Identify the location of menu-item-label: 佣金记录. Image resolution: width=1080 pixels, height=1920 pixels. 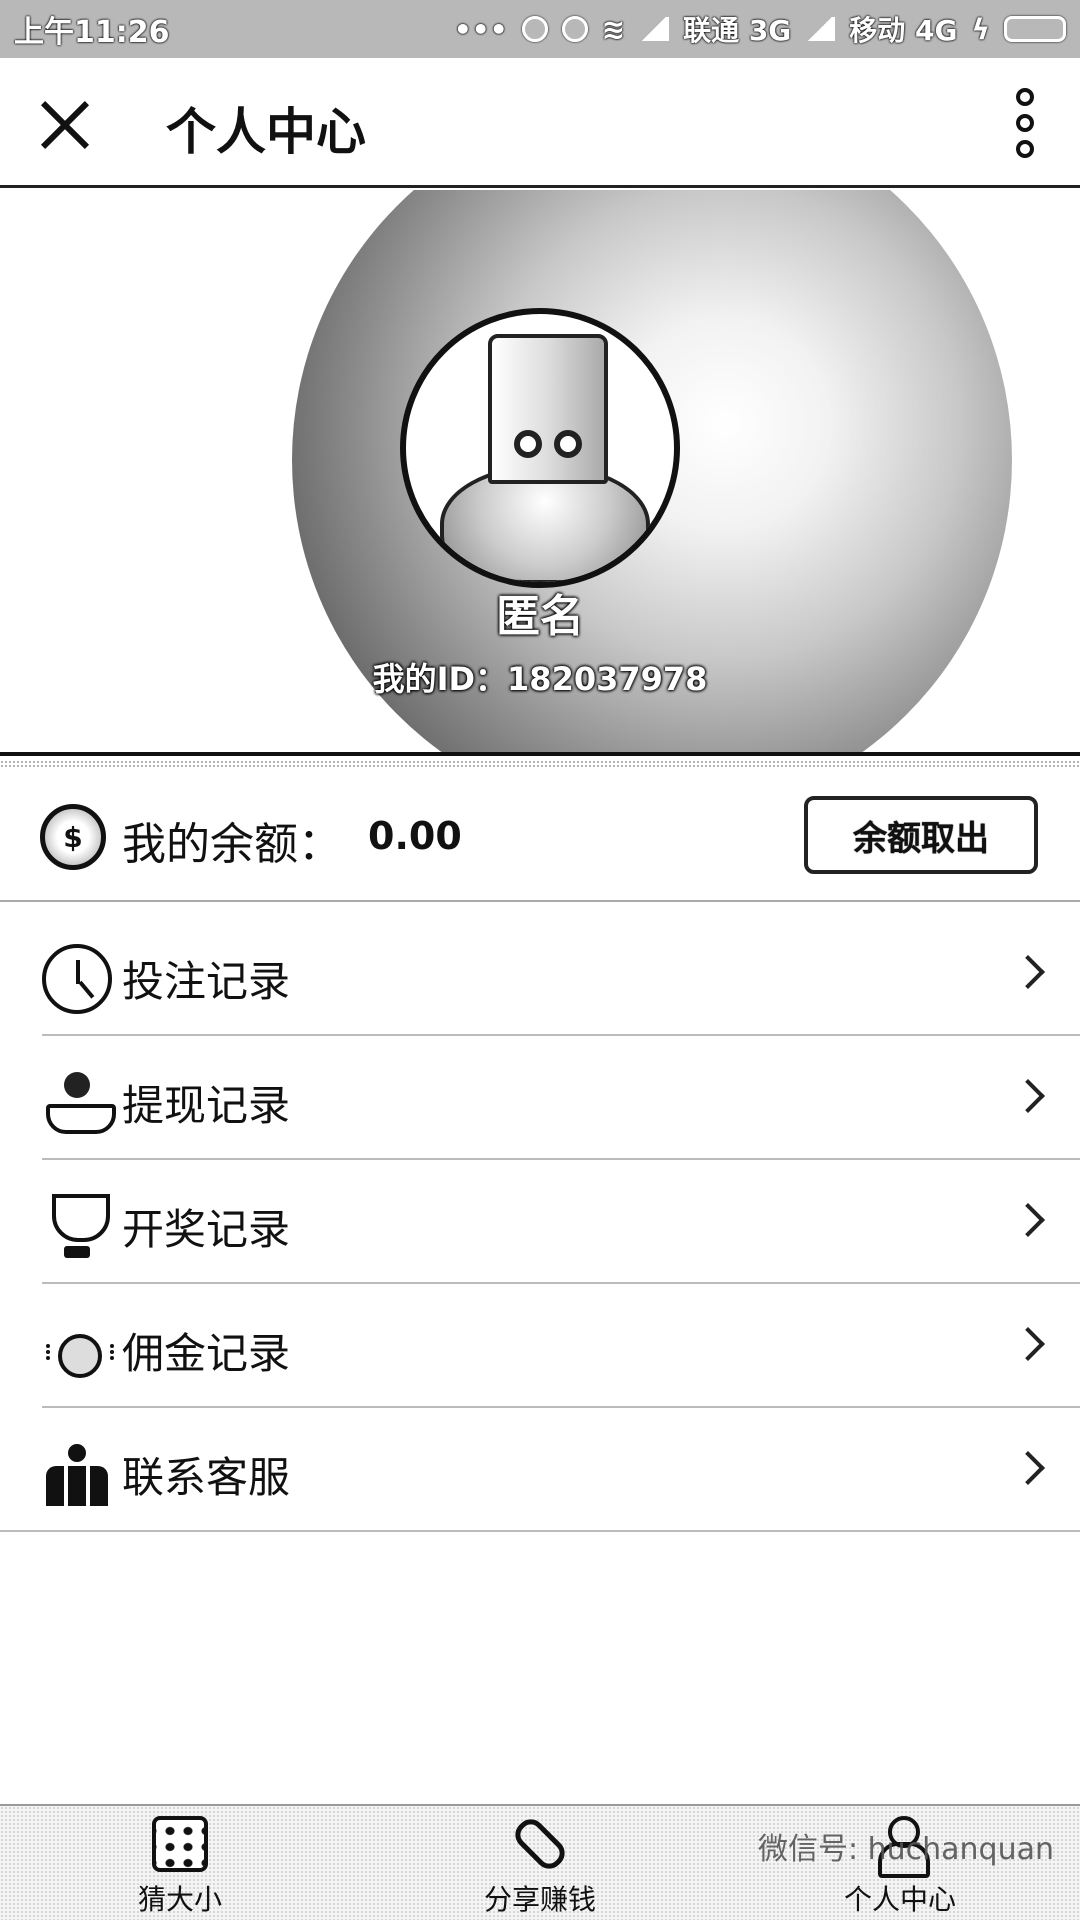
(206, 1353).